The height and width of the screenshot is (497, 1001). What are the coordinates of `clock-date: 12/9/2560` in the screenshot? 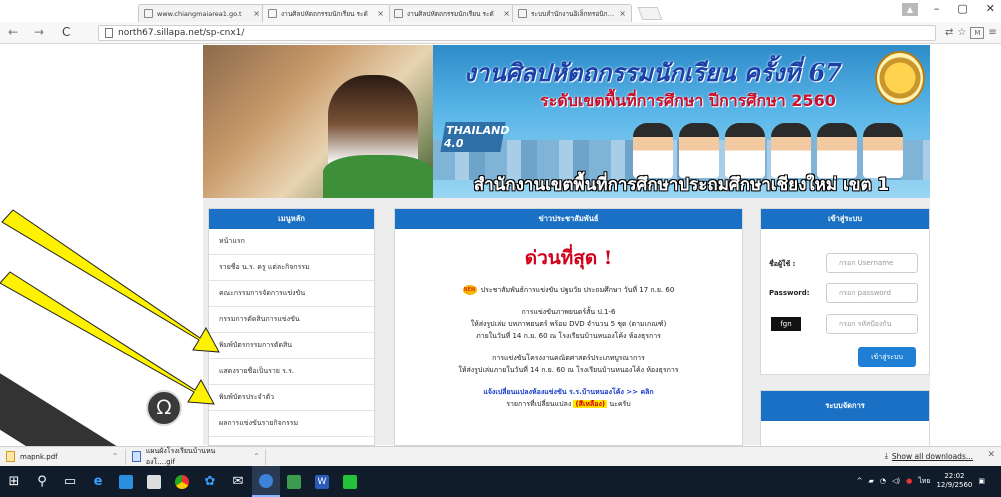 It's located at (954, 485).